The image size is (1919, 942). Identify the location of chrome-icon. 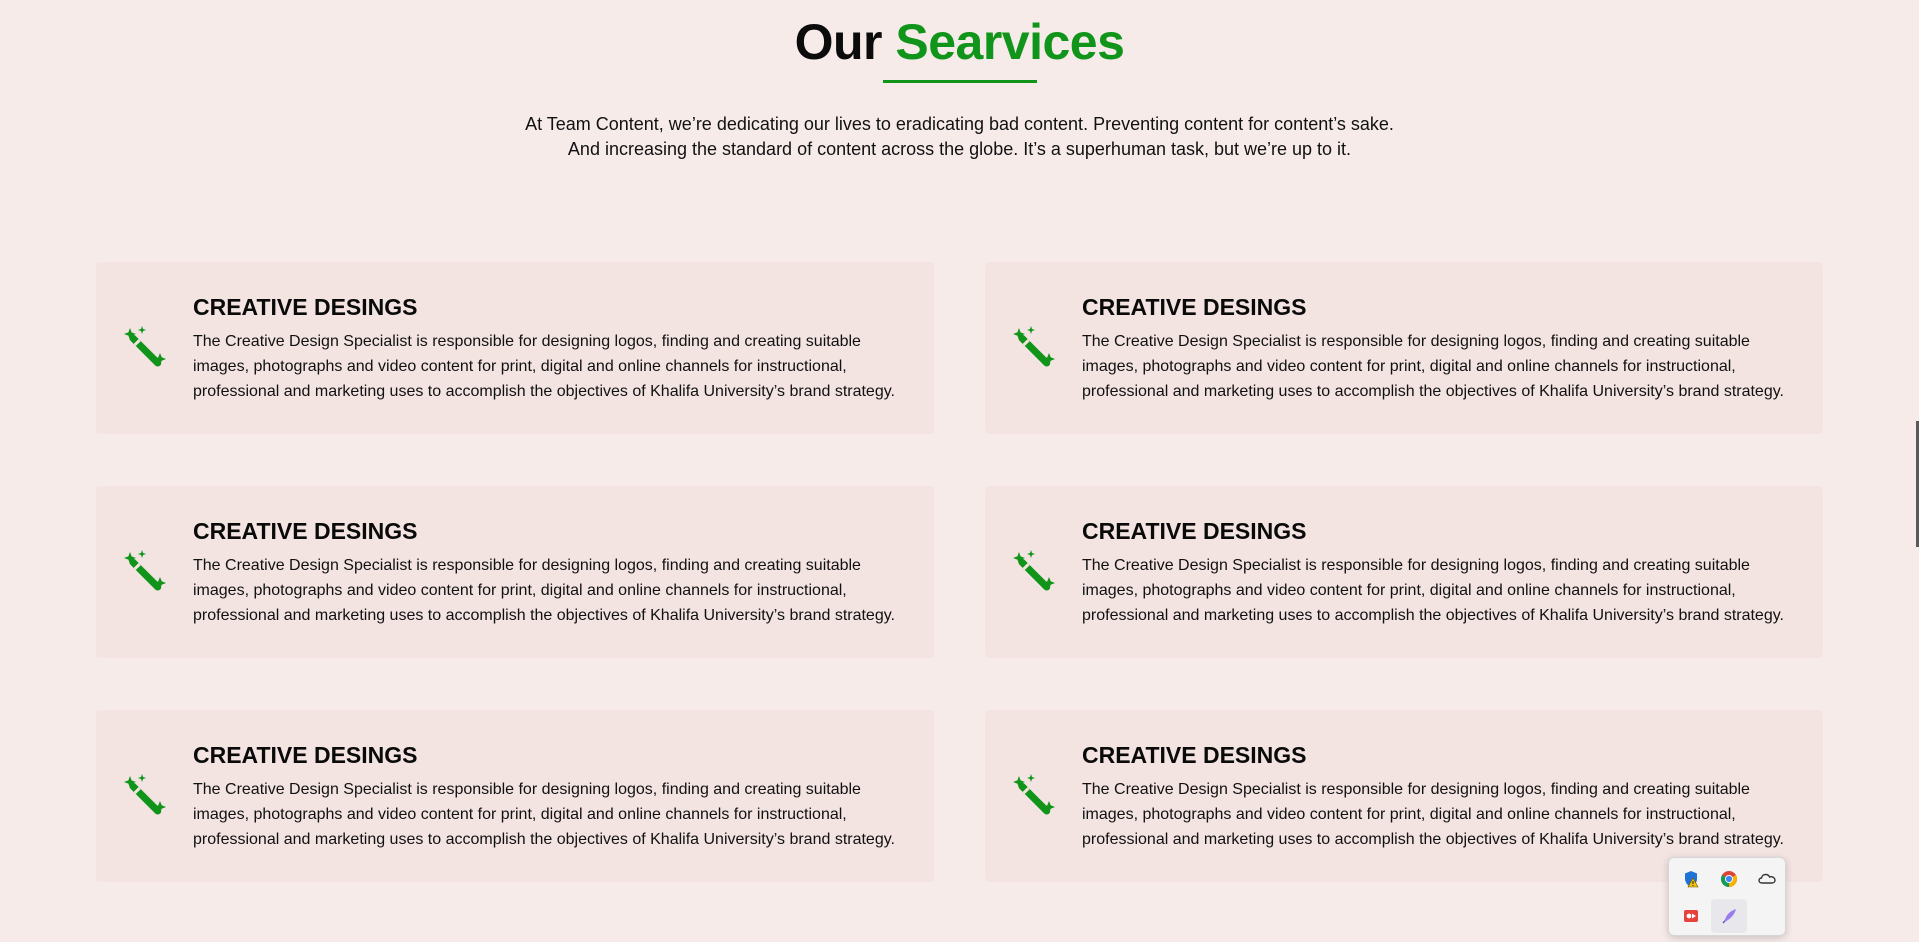
(1729, 879).